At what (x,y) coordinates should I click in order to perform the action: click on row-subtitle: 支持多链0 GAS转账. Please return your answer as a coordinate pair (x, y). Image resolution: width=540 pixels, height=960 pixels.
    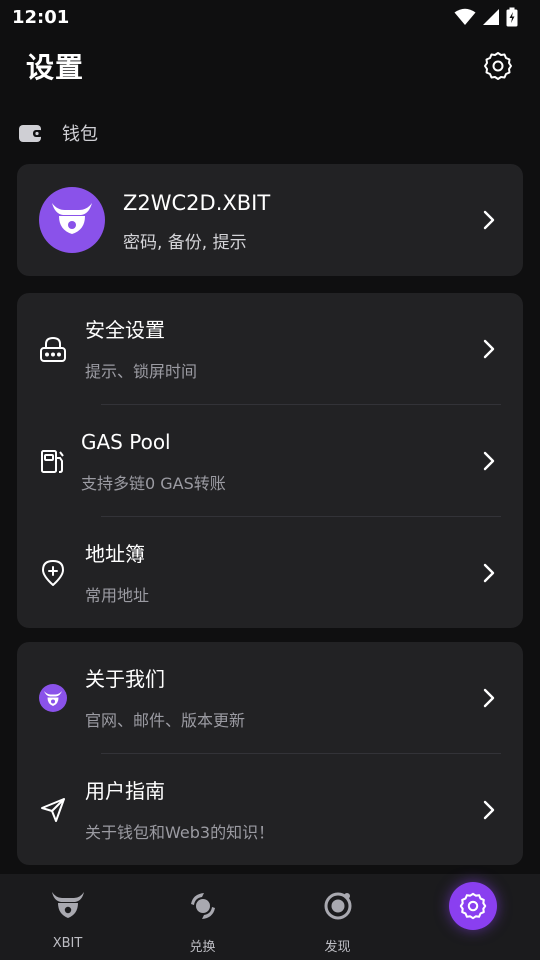
    Looking at the image, I should click on (153, 483).